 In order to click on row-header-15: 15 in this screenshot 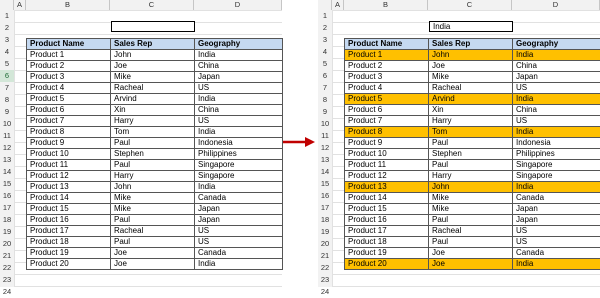, I will do `click(325, 184)`.